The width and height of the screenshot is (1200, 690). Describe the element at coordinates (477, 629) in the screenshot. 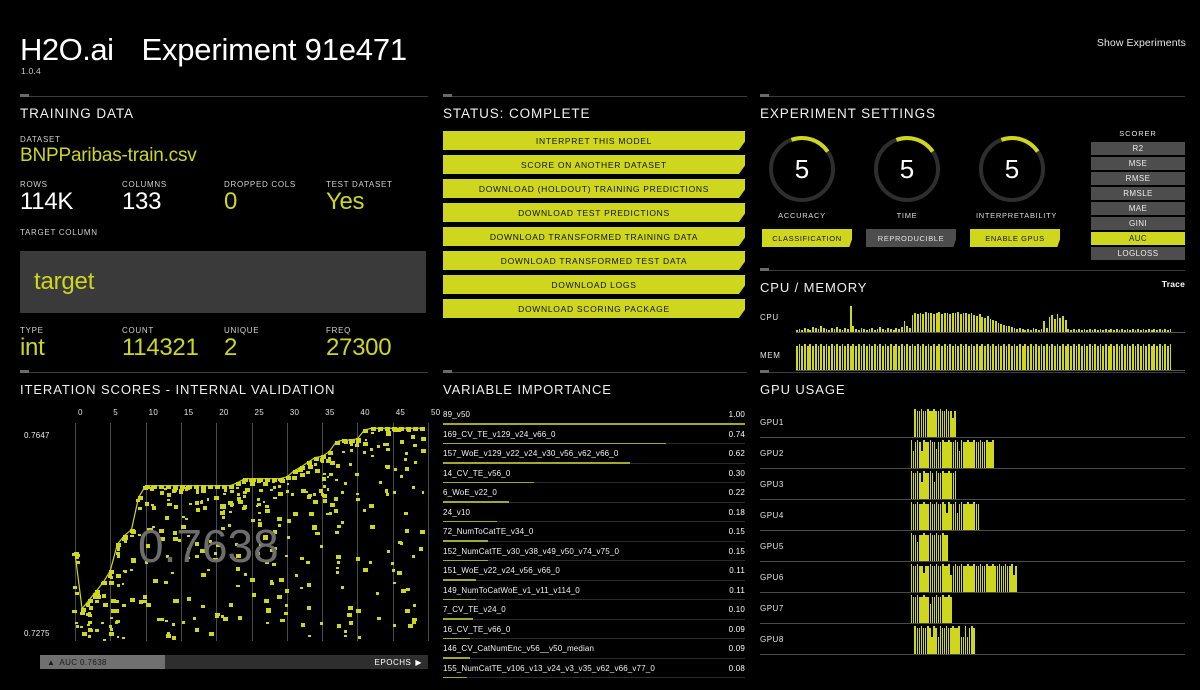

I see `variable-name: 16_CV_TE_v66_0` at that location.